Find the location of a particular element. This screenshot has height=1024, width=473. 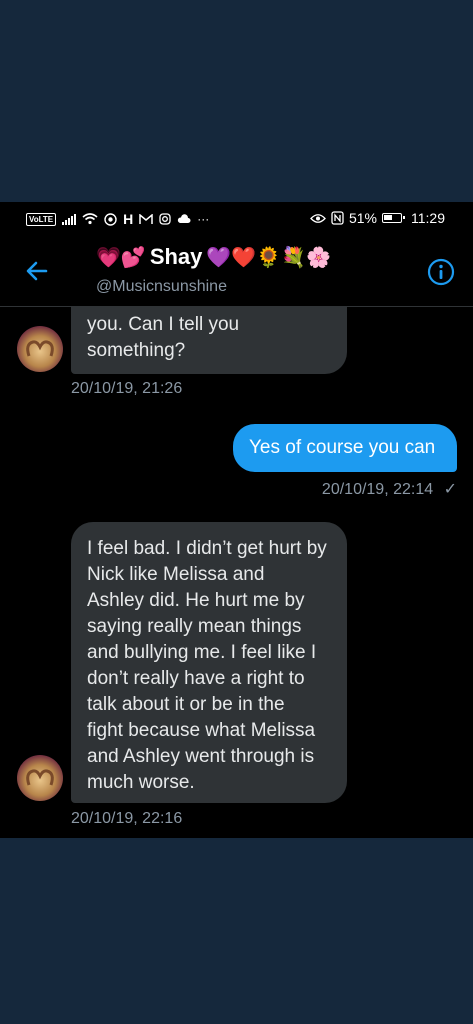

emoji-sunflower: 🌻 is located at coordinates (269, 257).